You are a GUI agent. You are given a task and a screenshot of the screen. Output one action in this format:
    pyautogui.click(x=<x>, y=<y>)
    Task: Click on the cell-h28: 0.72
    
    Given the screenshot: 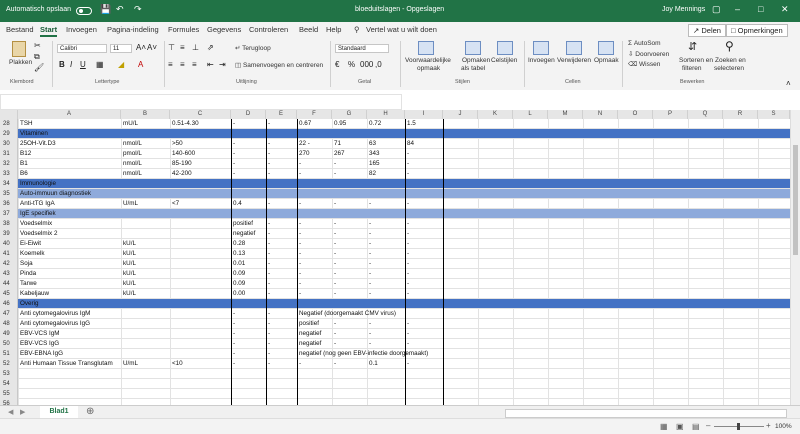 What is the action you would take?
    pyautogui.click(x=374, y=124)
    